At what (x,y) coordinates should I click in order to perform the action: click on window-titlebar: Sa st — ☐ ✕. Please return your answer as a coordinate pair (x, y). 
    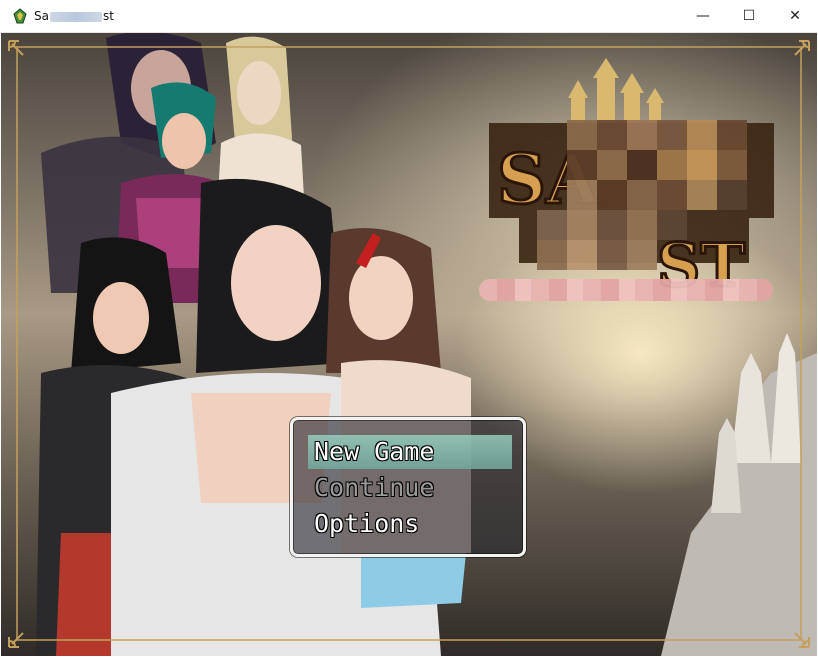
    Looking at the image, I should click on (409, 16).